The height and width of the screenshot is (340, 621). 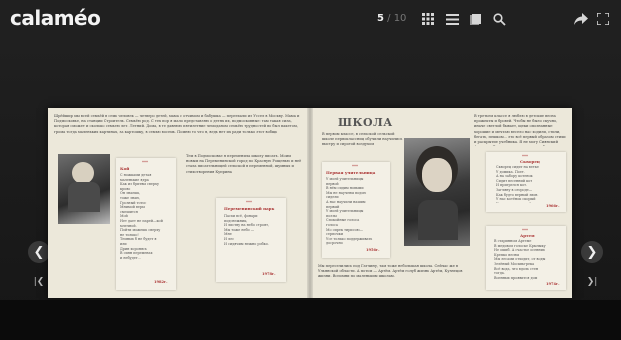 What do you see at coordinates (310, 320) in the screenshot?
I see `monitor-bezel` at bounding box center [310, 320].